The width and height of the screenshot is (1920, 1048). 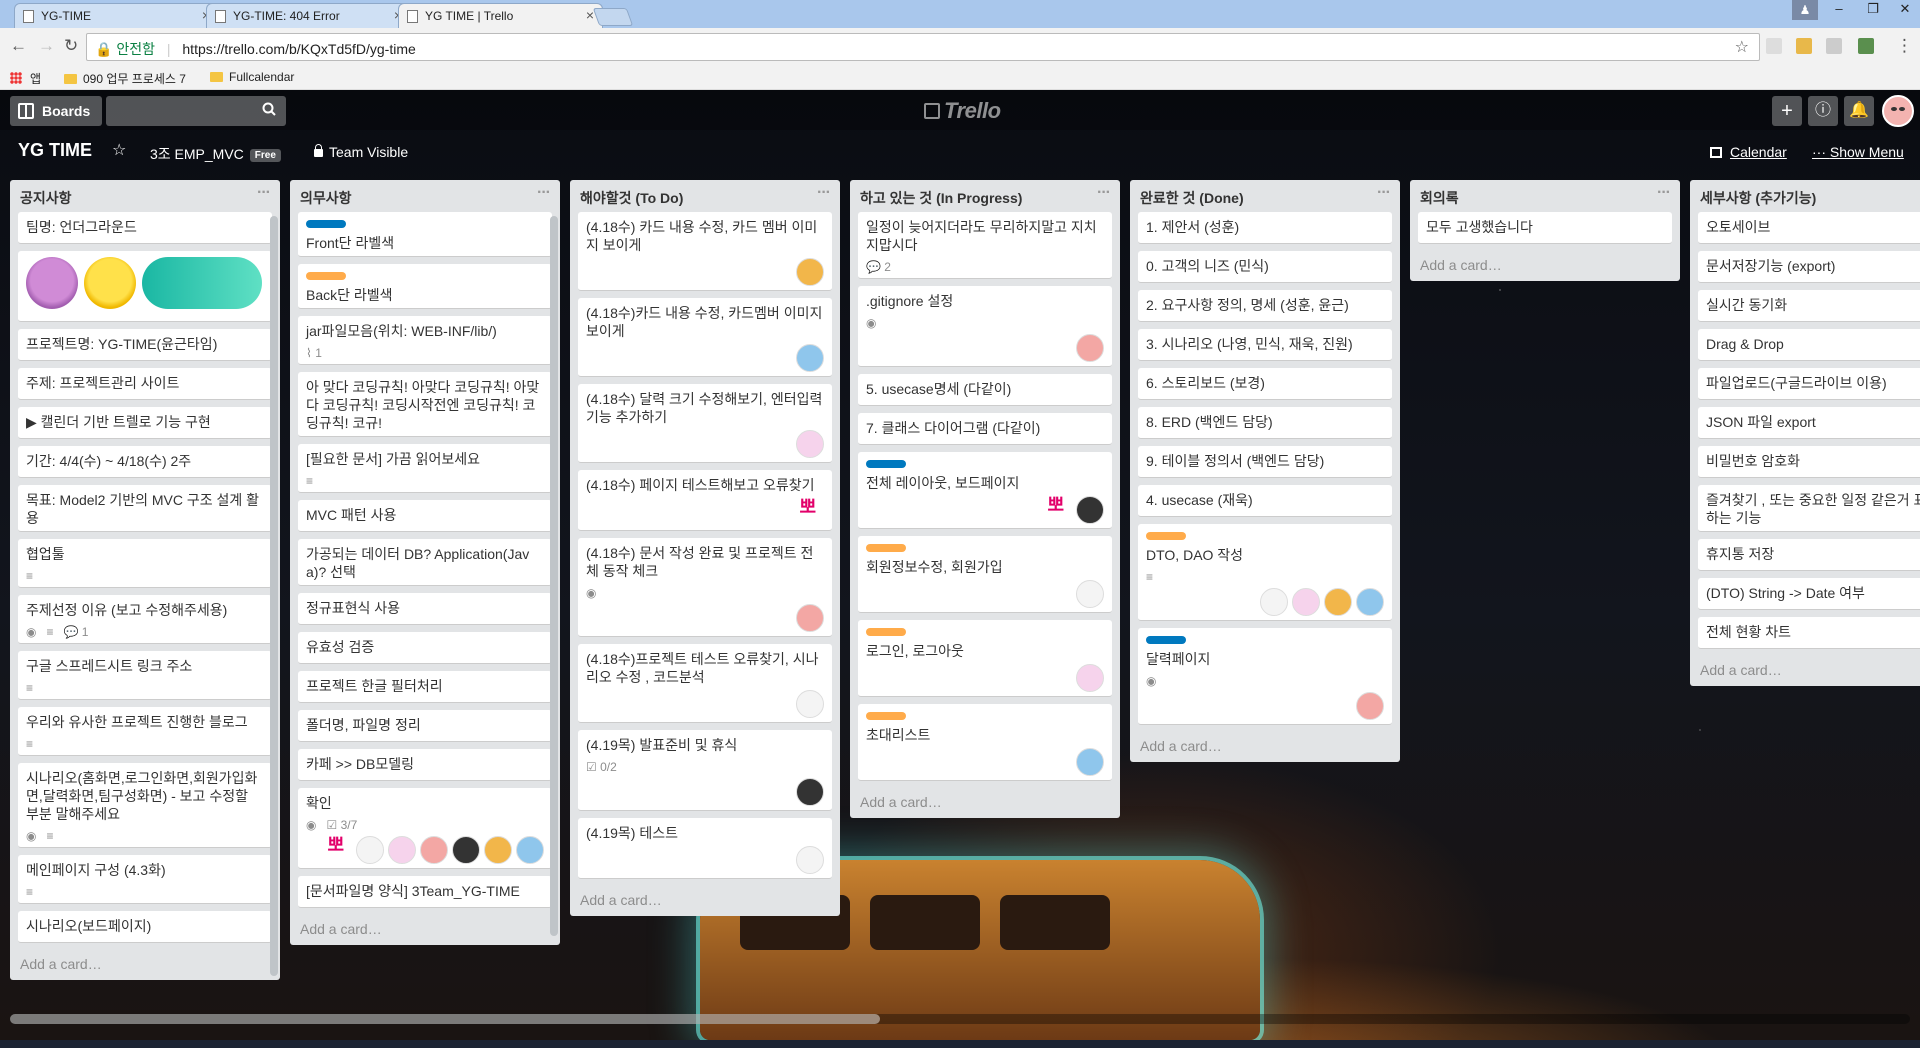 What do you see at coordinates (145, 563) in the screenshot?
I see `card: 협업툴 ≡` at bounding box center [145, 563].